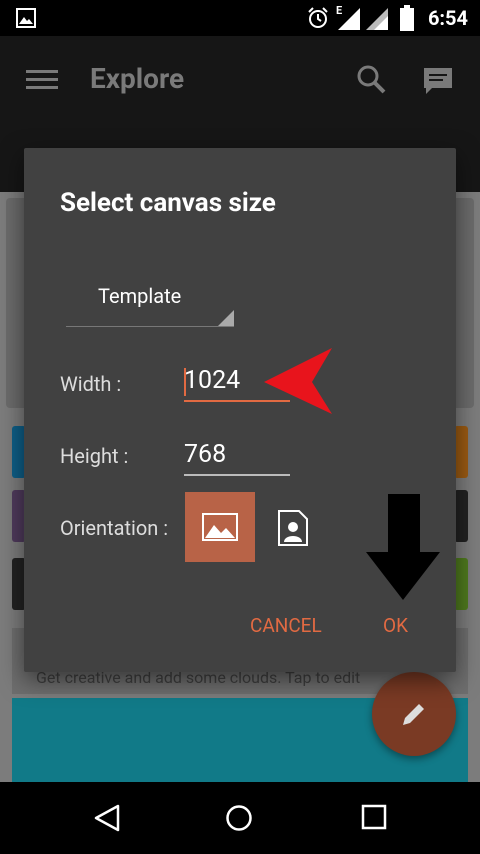 The height and width of the screenshot is (854, 480). I want to click on hamburger-menu-icon, so click(42, 80).